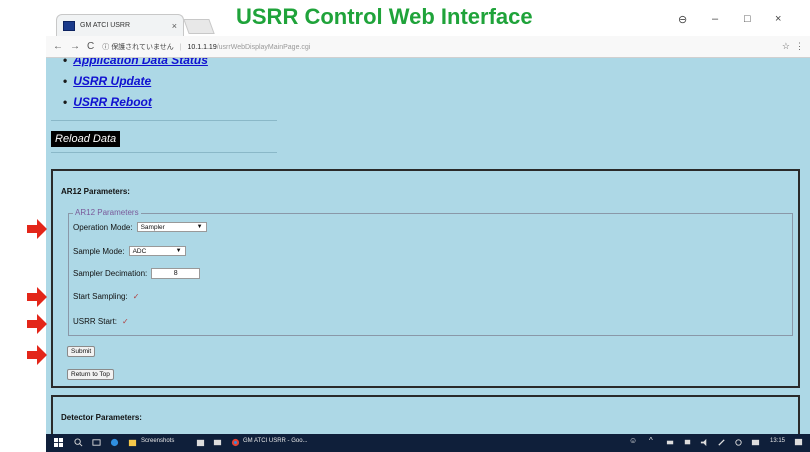  Describe the element at coordinates (217, 442) in the screenshot. I see `mail-icon` at that location.